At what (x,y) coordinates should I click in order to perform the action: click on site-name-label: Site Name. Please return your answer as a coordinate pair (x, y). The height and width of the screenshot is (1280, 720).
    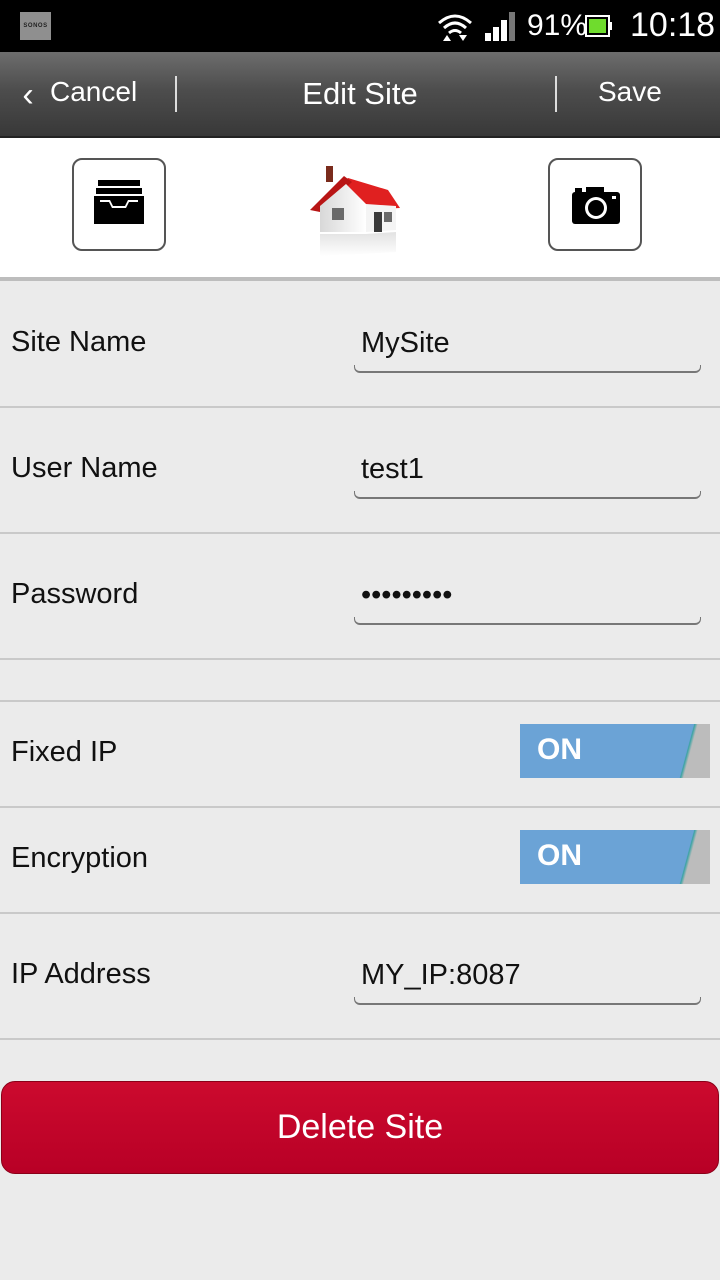
    Looking at the image, I should click on (79, 342).